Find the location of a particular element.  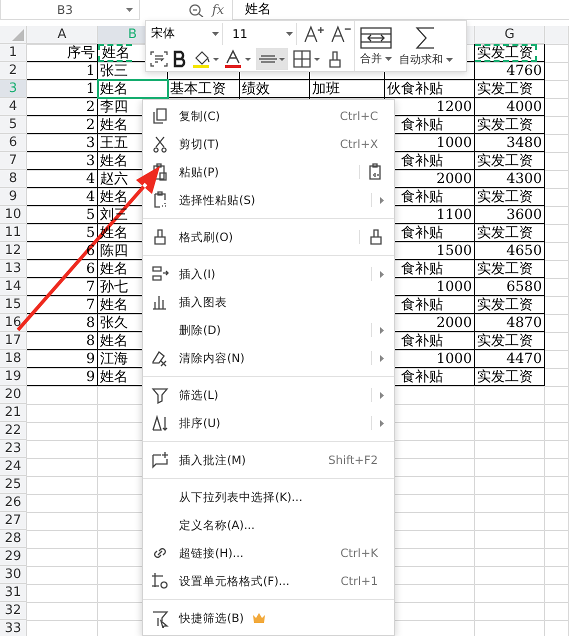

cell-format-icon is located at coordinates (160, 581).